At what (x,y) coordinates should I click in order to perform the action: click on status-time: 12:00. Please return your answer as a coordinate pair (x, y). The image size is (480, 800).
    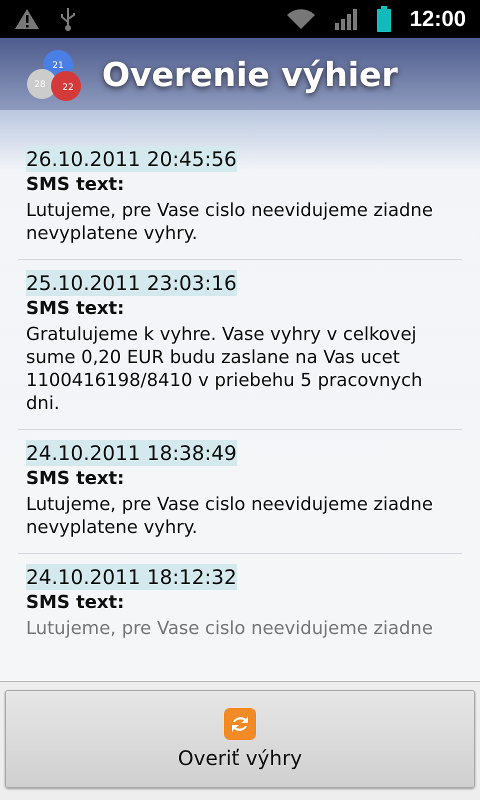
    Looking at the image, I should click on (438, 19).